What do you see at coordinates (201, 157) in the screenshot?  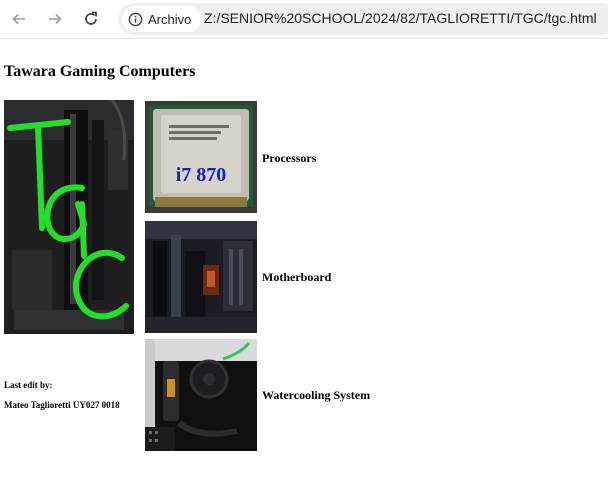 I see `processor-image: i7 870` at bounding box center [201, 157].